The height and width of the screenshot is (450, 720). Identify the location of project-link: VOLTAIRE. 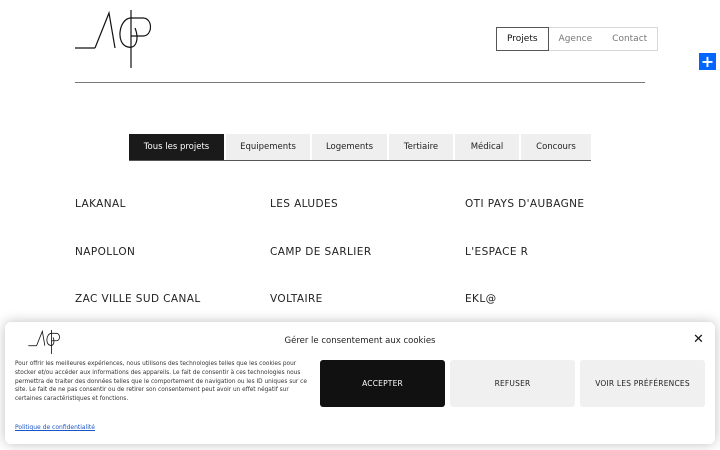
(296, 299).